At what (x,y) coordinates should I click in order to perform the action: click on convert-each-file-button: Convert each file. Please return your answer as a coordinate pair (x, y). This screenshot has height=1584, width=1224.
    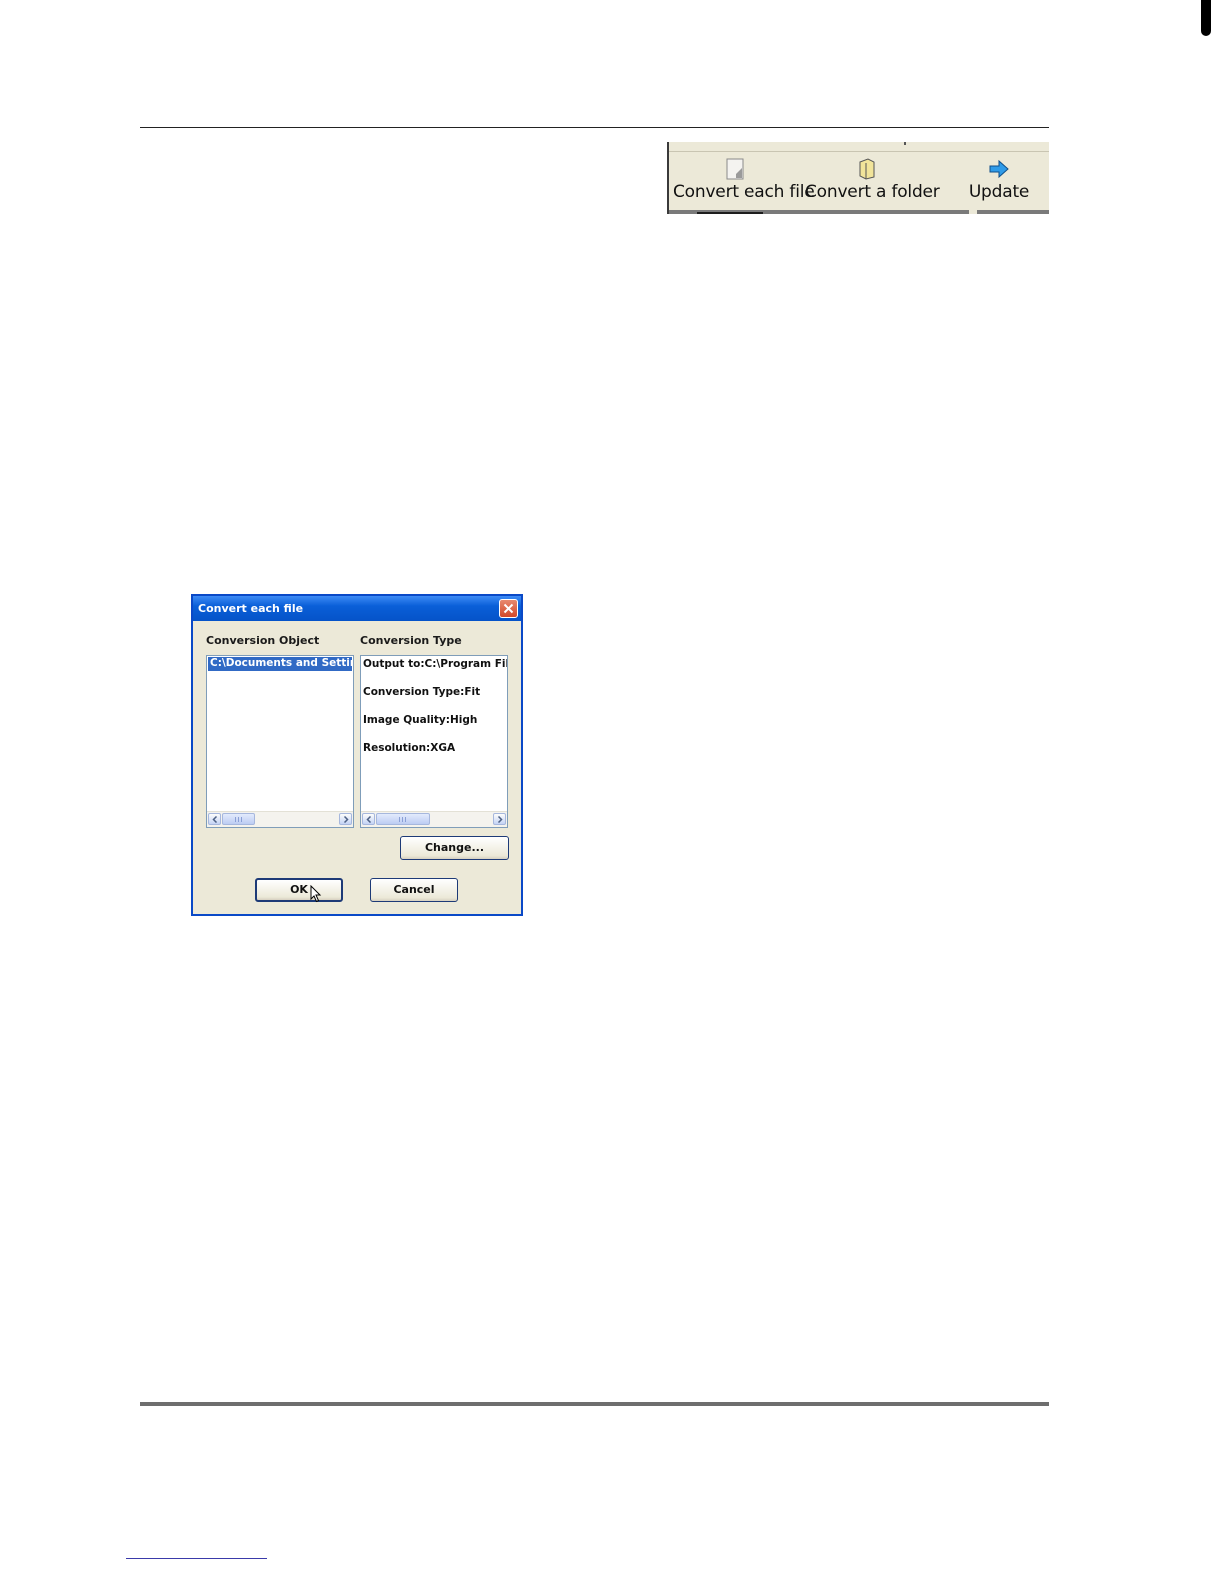
    Looking at the image, I should click on (744, 182).